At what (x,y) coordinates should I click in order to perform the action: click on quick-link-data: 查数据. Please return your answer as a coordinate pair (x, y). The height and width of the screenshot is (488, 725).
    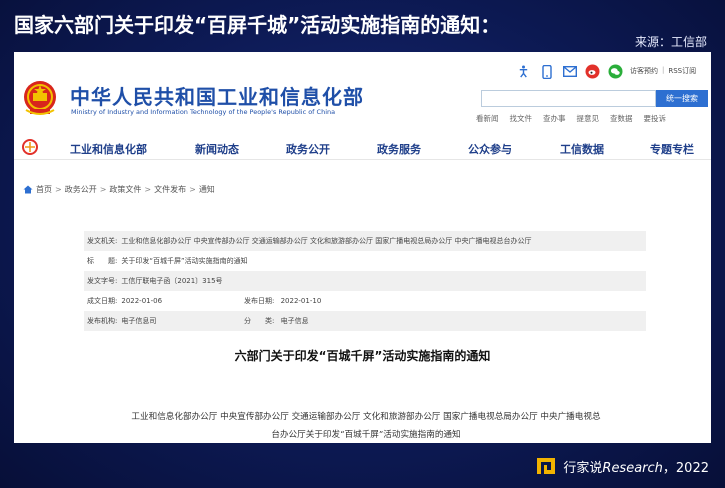
    Looking at the image, I should click on (621, 118).